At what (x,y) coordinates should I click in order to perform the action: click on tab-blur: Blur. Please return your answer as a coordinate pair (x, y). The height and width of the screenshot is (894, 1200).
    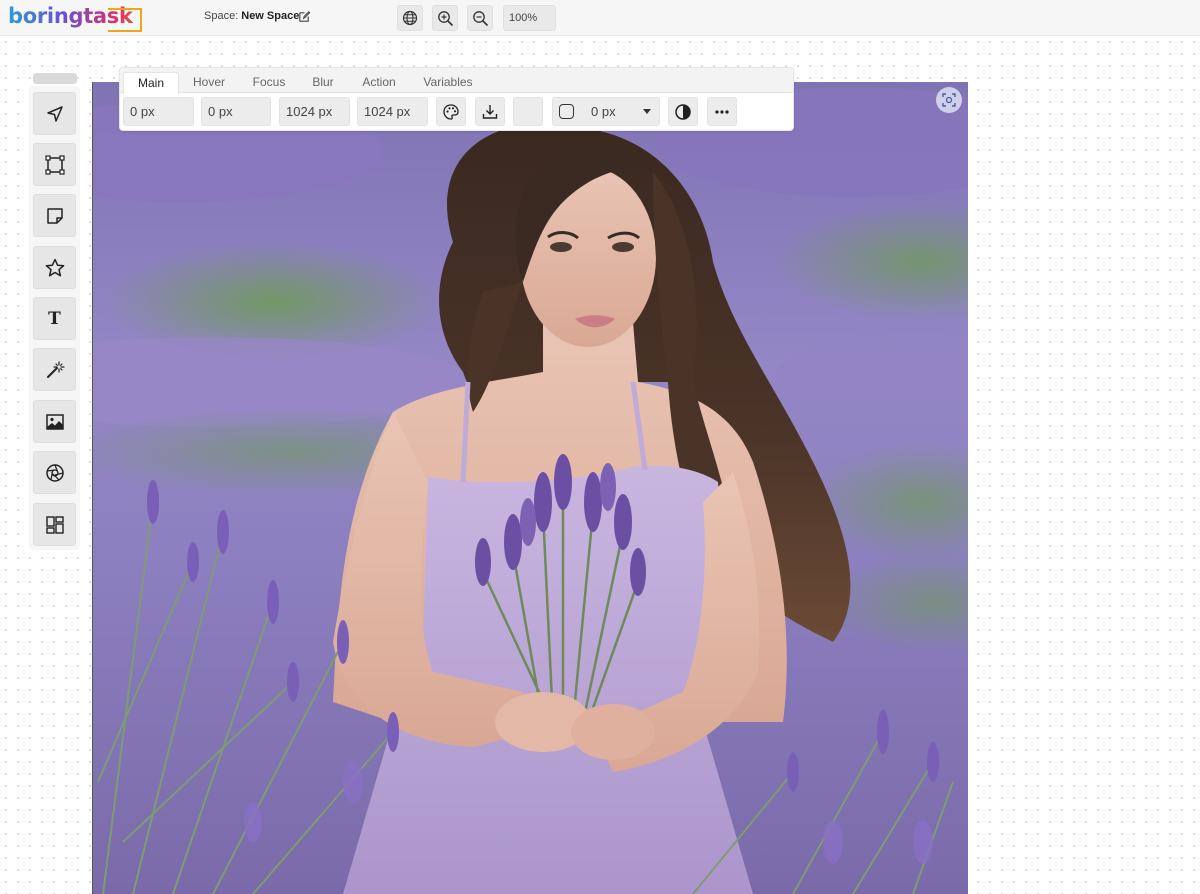
    Looking at the image, I should click on (323, 83).